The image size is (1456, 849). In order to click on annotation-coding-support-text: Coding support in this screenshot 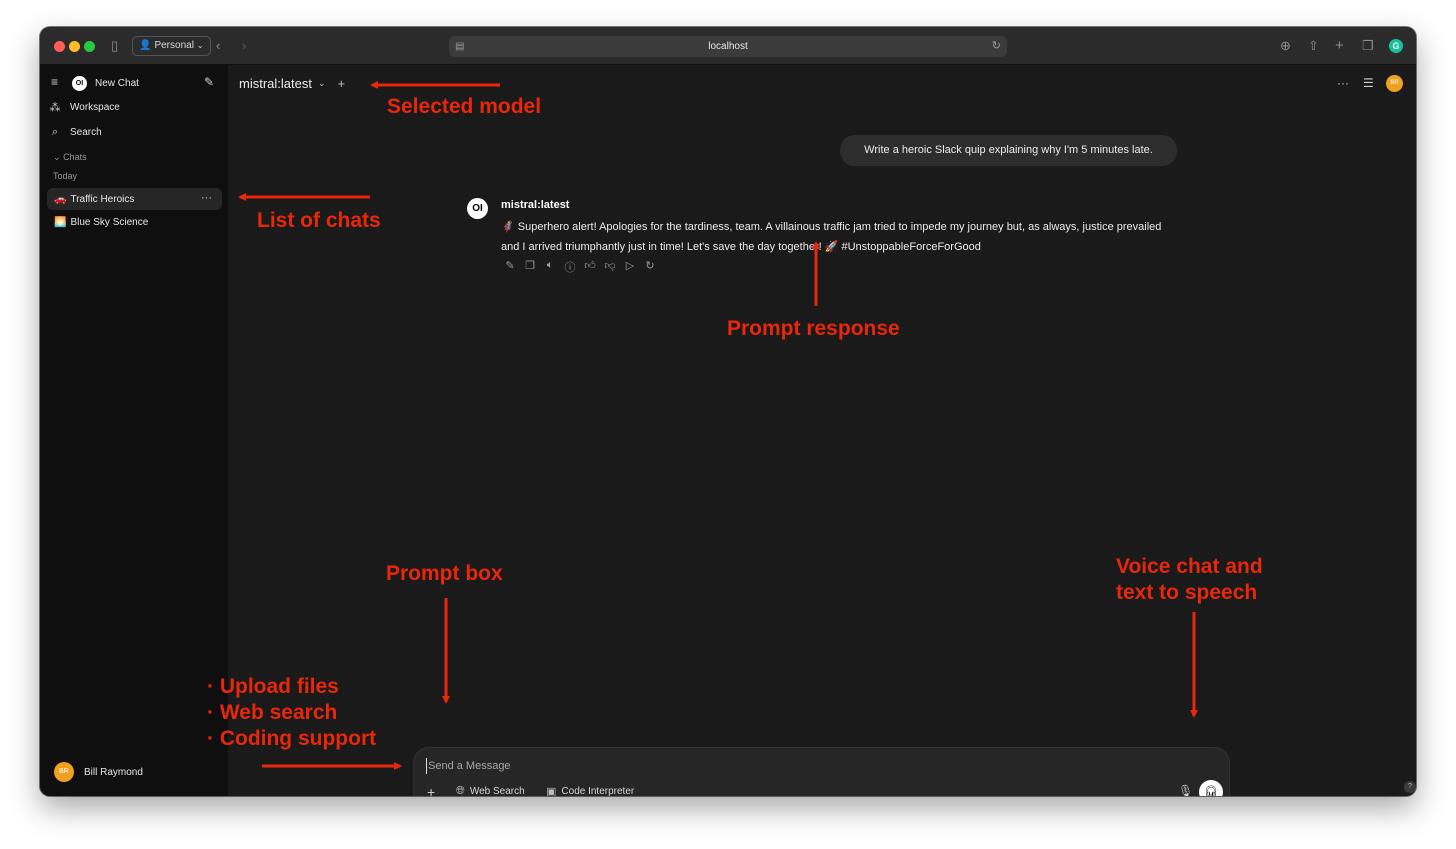, I will do `click(298, 738)`.